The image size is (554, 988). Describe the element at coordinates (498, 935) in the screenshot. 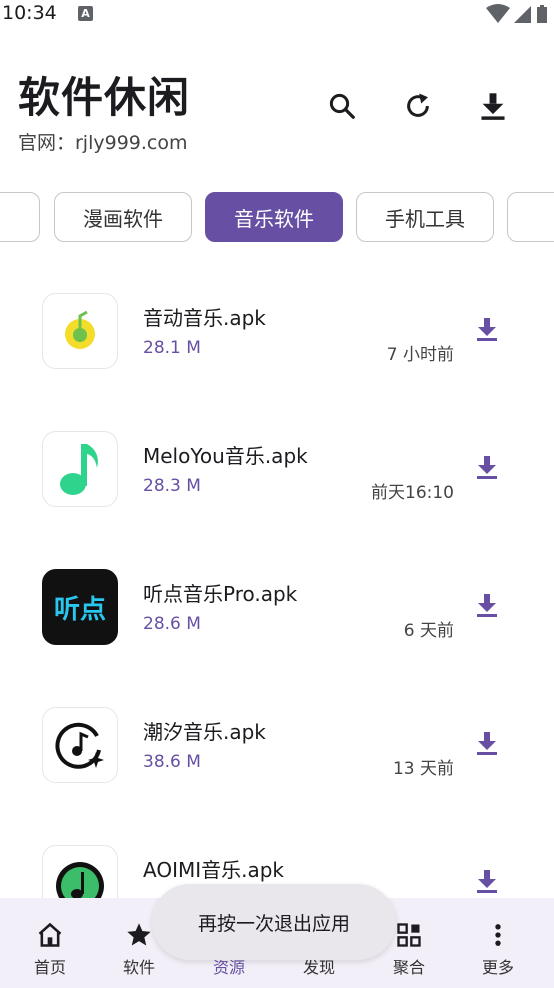

I see `more-vert-icon` at that location.